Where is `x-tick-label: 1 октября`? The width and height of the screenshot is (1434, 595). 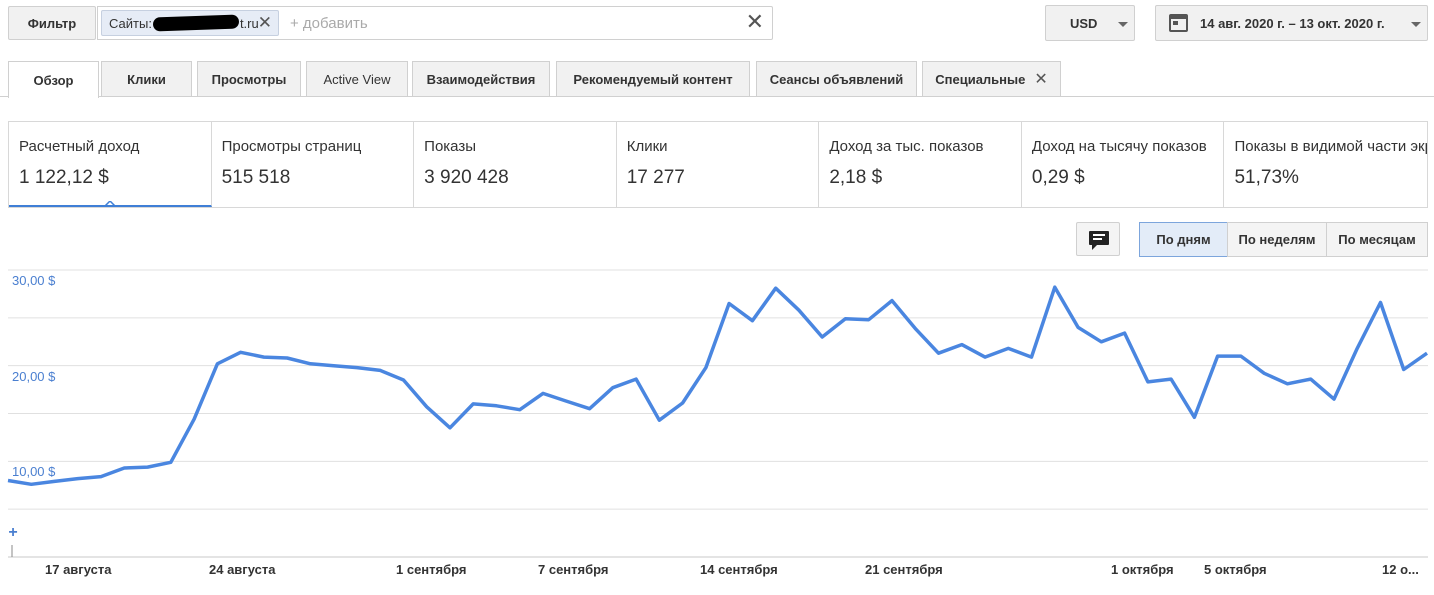 x-tick-label: 1 октября is located at coordinates (1142, 569).